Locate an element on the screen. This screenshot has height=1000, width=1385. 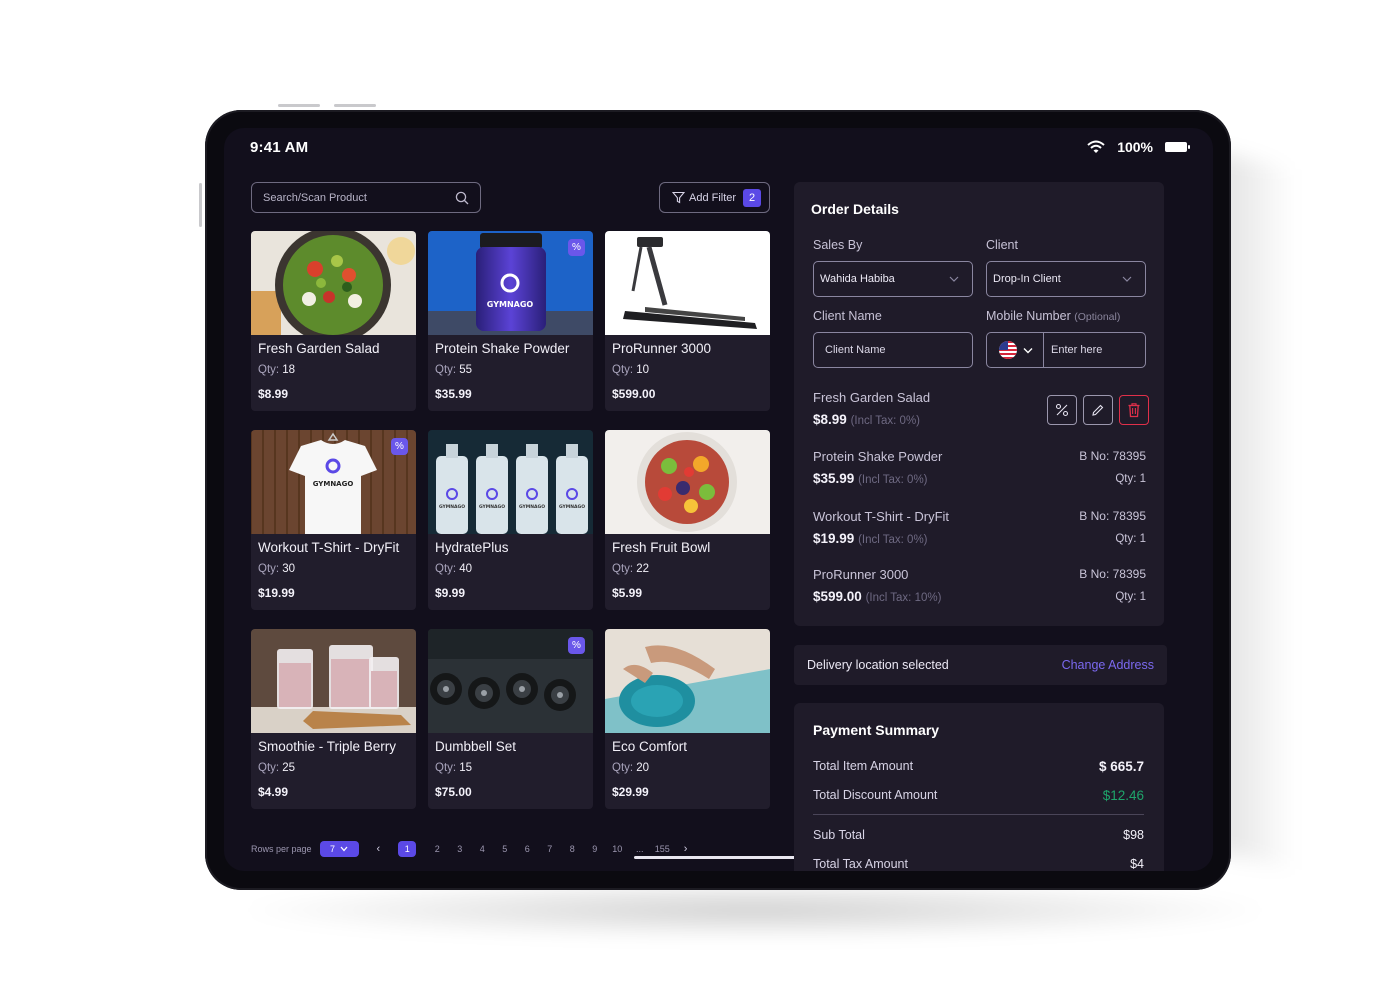
total-tax-amount-row: Total Tax Amount $4 is located at coordinates (978, 864).